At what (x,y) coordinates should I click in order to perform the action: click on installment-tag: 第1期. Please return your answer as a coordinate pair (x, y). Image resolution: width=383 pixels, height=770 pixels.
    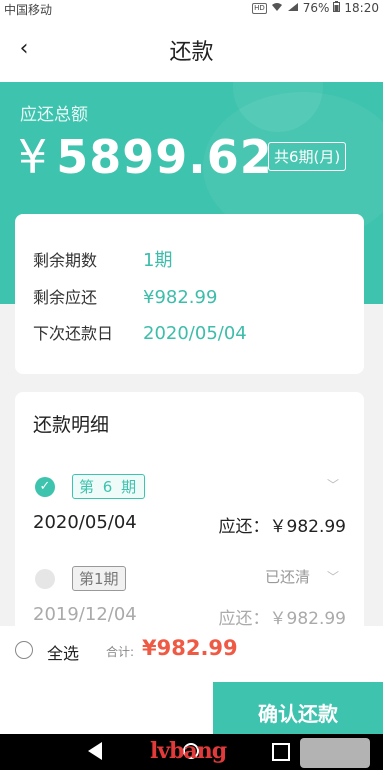
    Looking at the image, I should click on (99, 578).